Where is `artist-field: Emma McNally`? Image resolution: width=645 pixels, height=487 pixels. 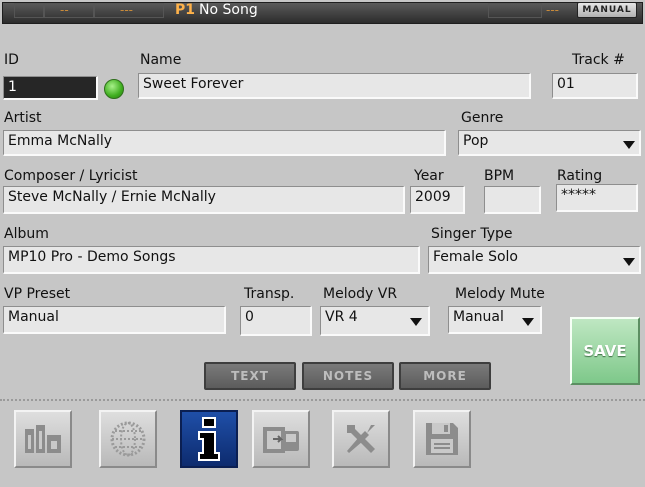 artist-field: Emma McNally is located at coordinates (224, 143).